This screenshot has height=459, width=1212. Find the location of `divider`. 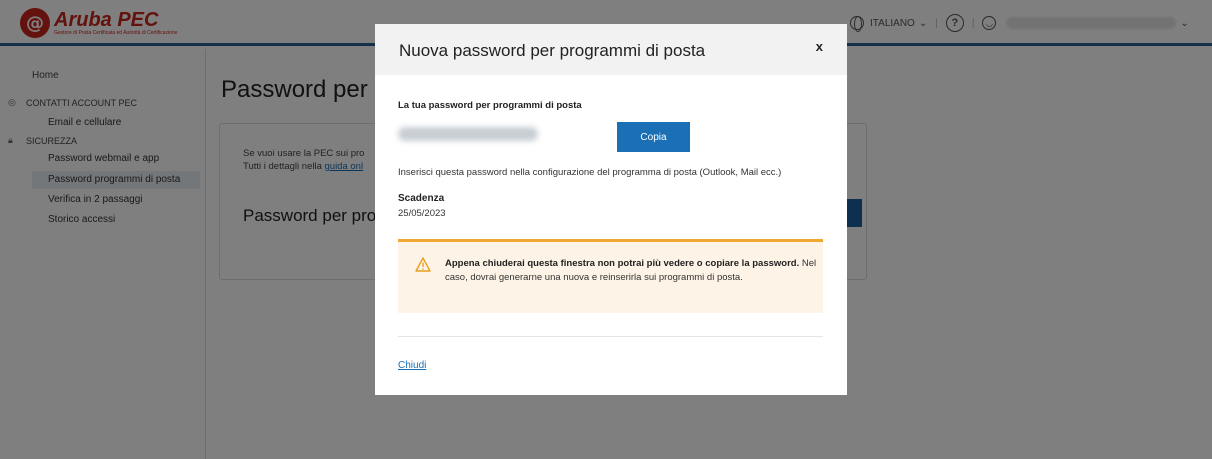

divider is located at coordinates (610, 336).